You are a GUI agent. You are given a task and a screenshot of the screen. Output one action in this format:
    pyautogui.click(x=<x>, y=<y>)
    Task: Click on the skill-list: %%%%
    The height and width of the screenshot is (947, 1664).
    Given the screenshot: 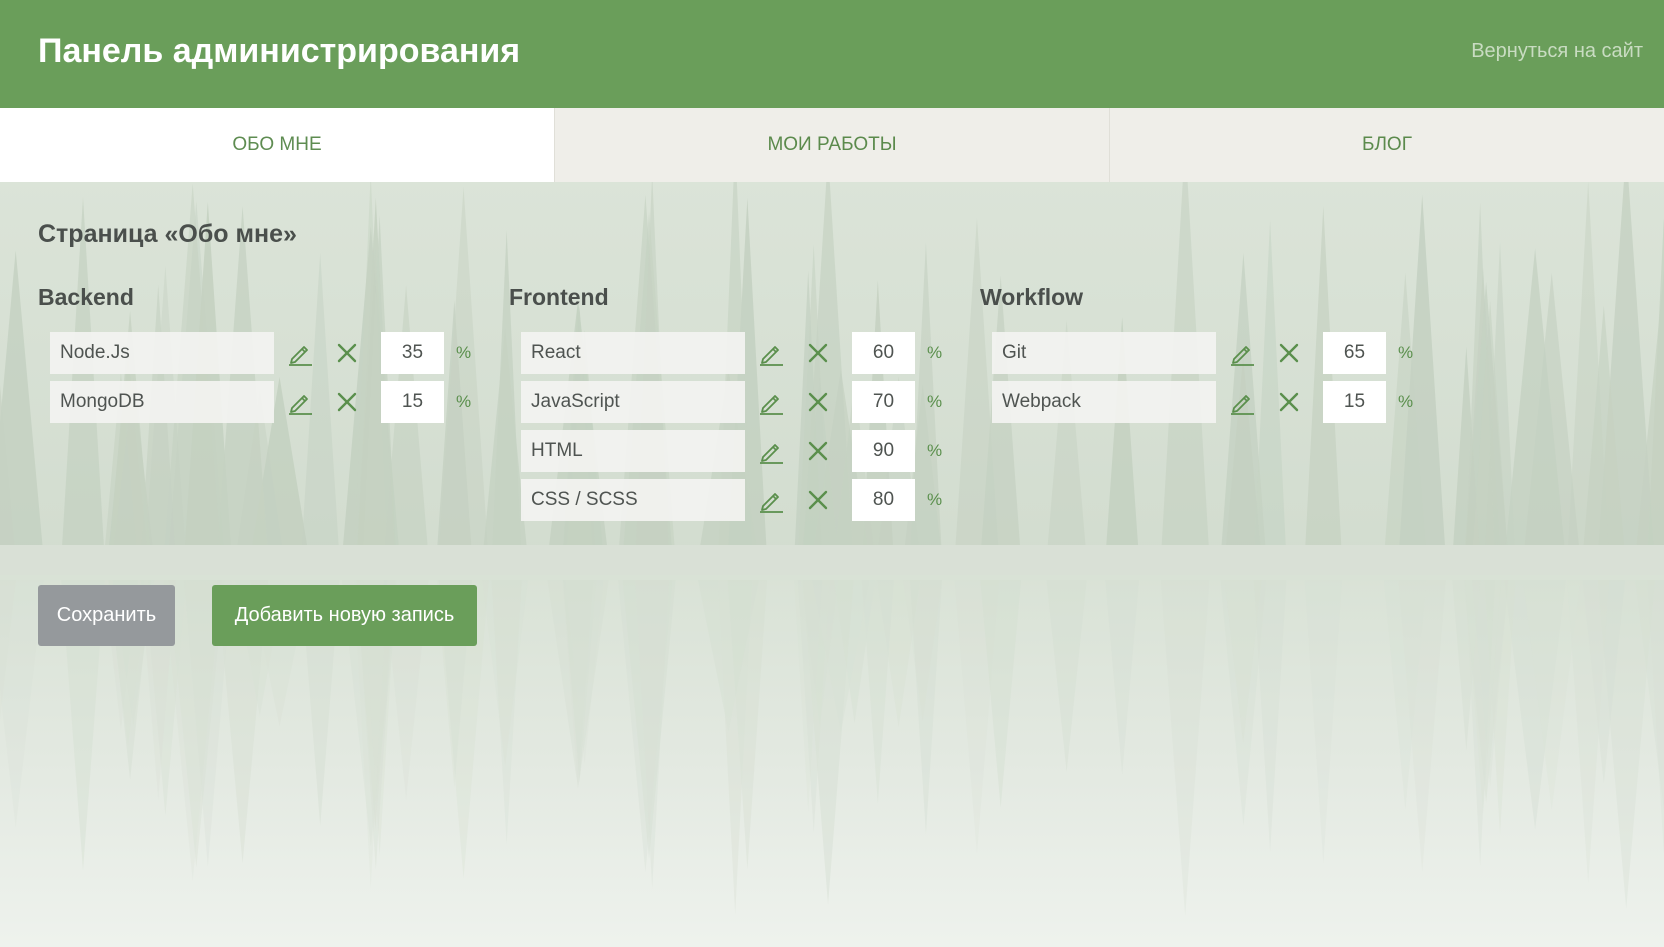 What is the action you would take?
    pyautogui.click(x=729, y=430)
    